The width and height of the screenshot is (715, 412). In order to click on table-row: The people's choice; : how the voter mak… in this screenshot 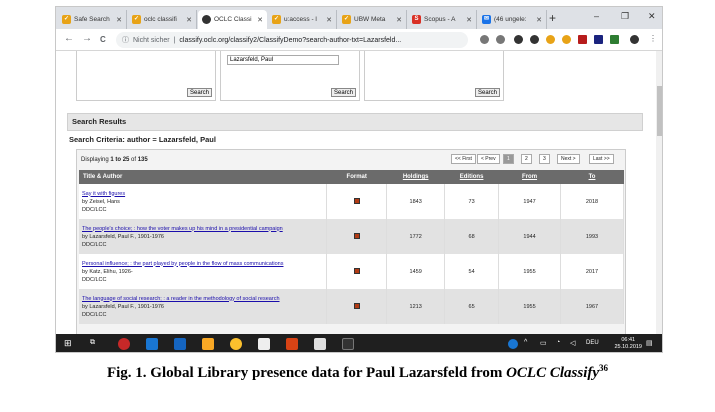, I will do `click(351, 236)`.